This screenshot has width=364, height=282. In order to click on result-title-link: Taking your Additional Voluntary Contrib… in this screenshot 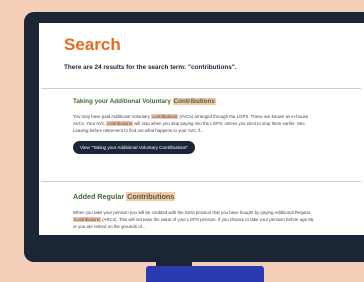, I will do `click(198, 101)`.